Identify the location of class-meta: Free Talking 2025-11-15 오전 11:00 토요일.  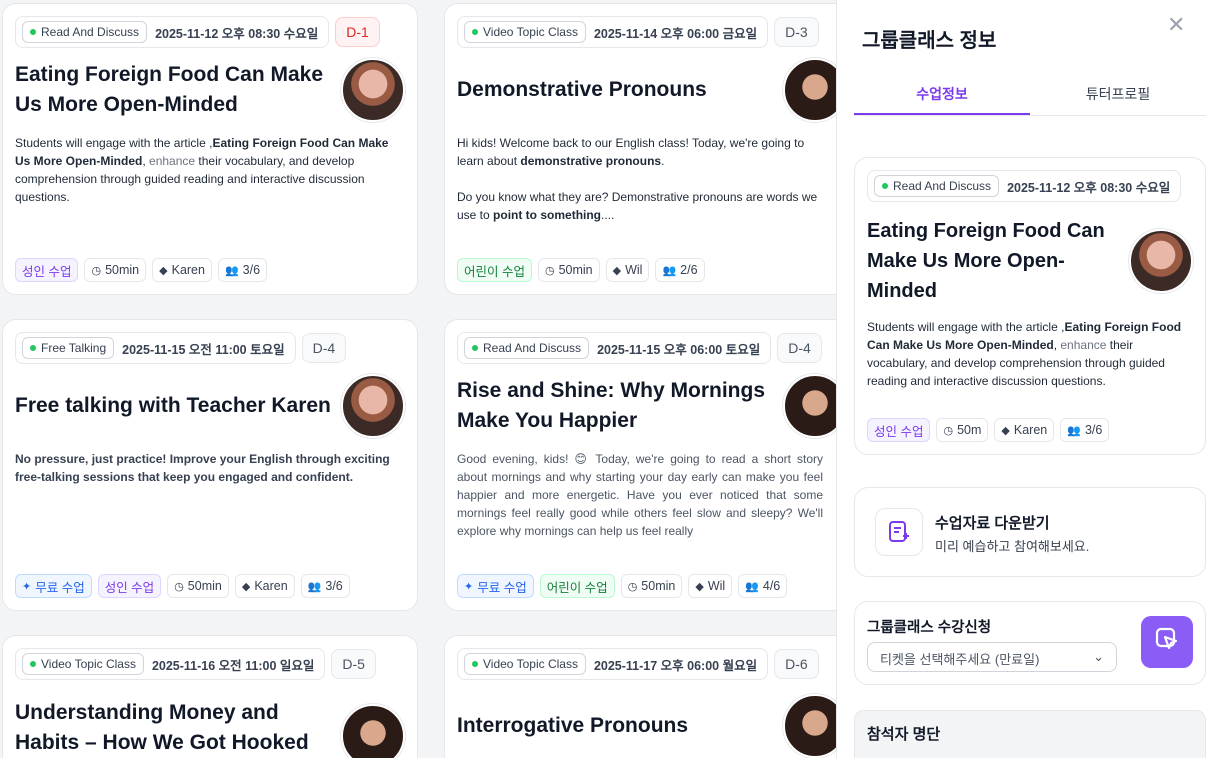
(155, 348).